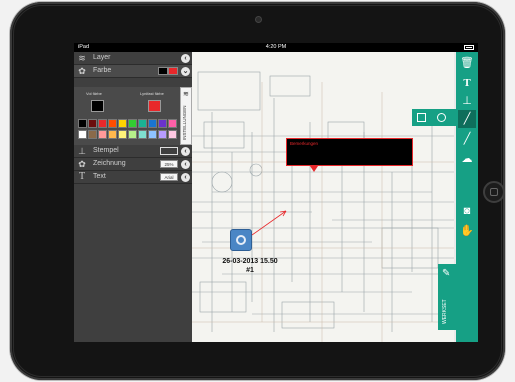 This screenshot has width=515, height=382. What do you see at coordinates (467, 83) in the screenshot?
I see `text-tool-icon: T` at bounding box center [467, 83].